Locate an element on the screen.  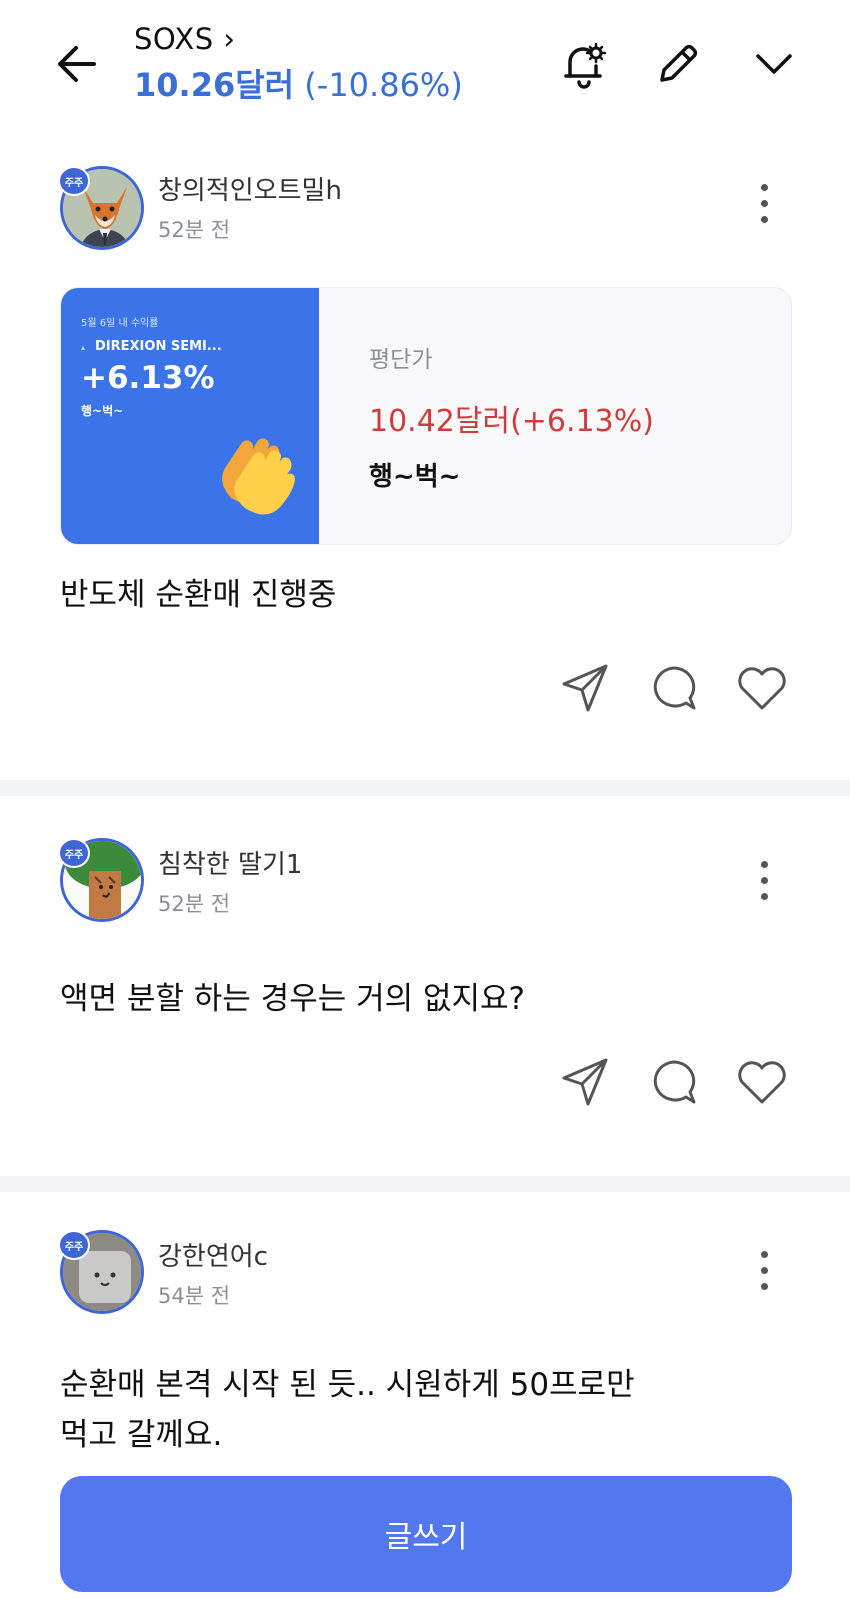
profit-percent: +6.13% is located at coordinates (148, 378).